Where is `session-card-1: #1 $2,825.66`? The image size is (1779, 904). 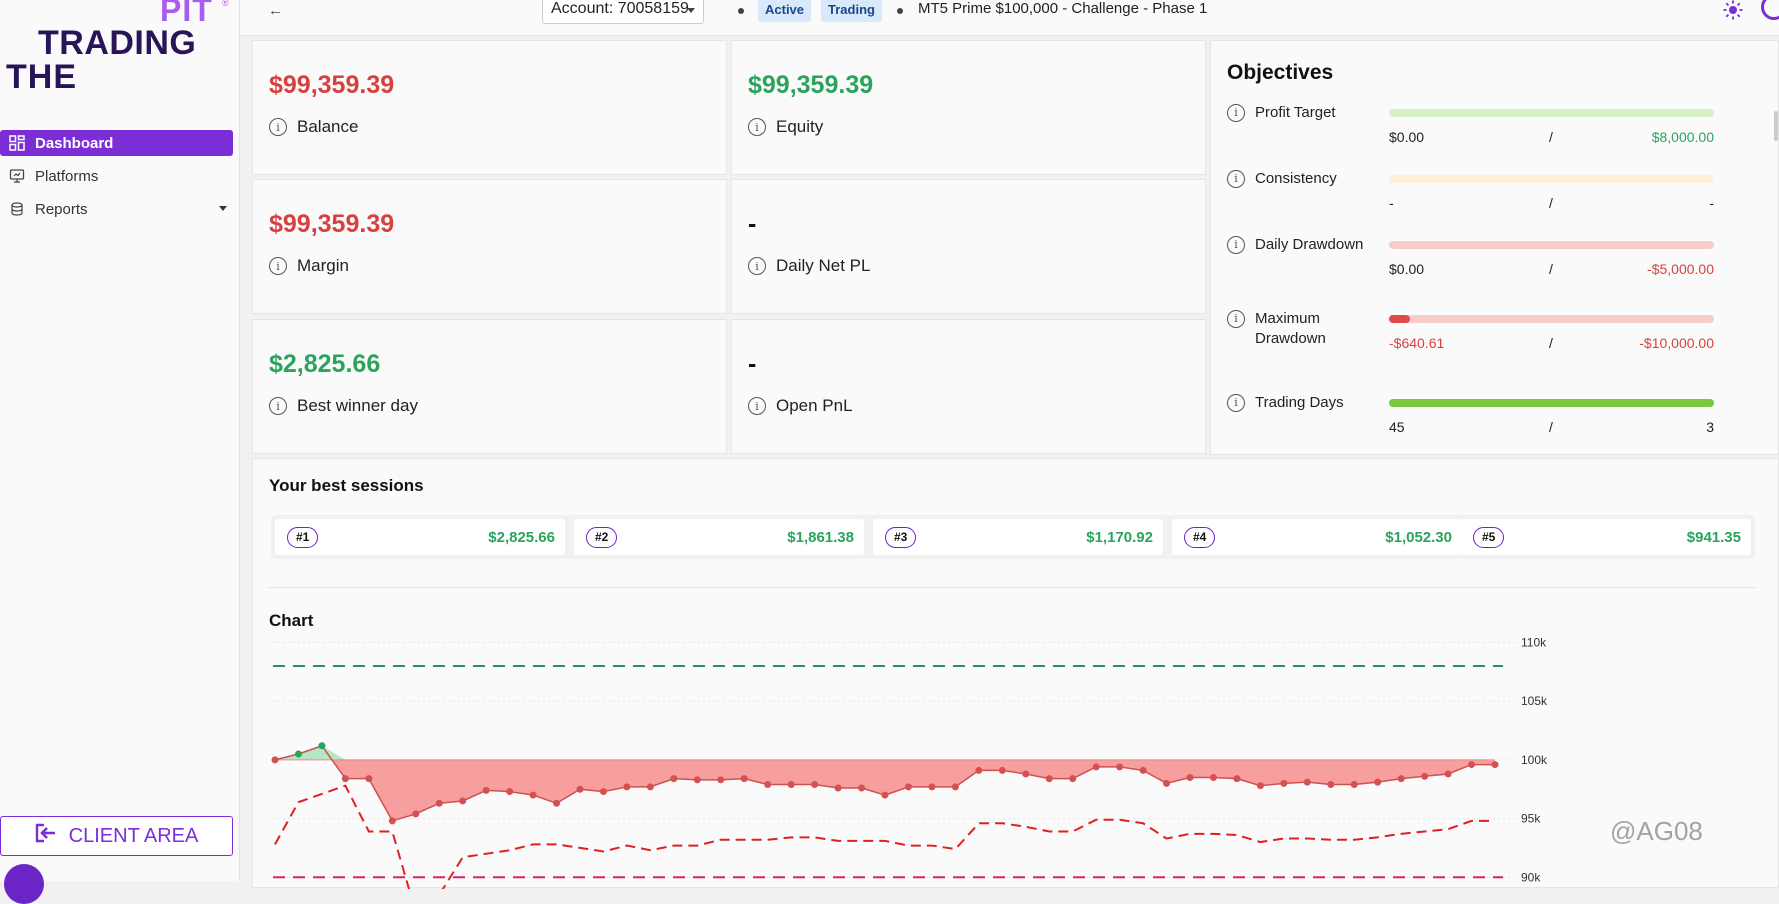
session-card-1: #1 $2,825.66 is located at coordinates (420, 537).